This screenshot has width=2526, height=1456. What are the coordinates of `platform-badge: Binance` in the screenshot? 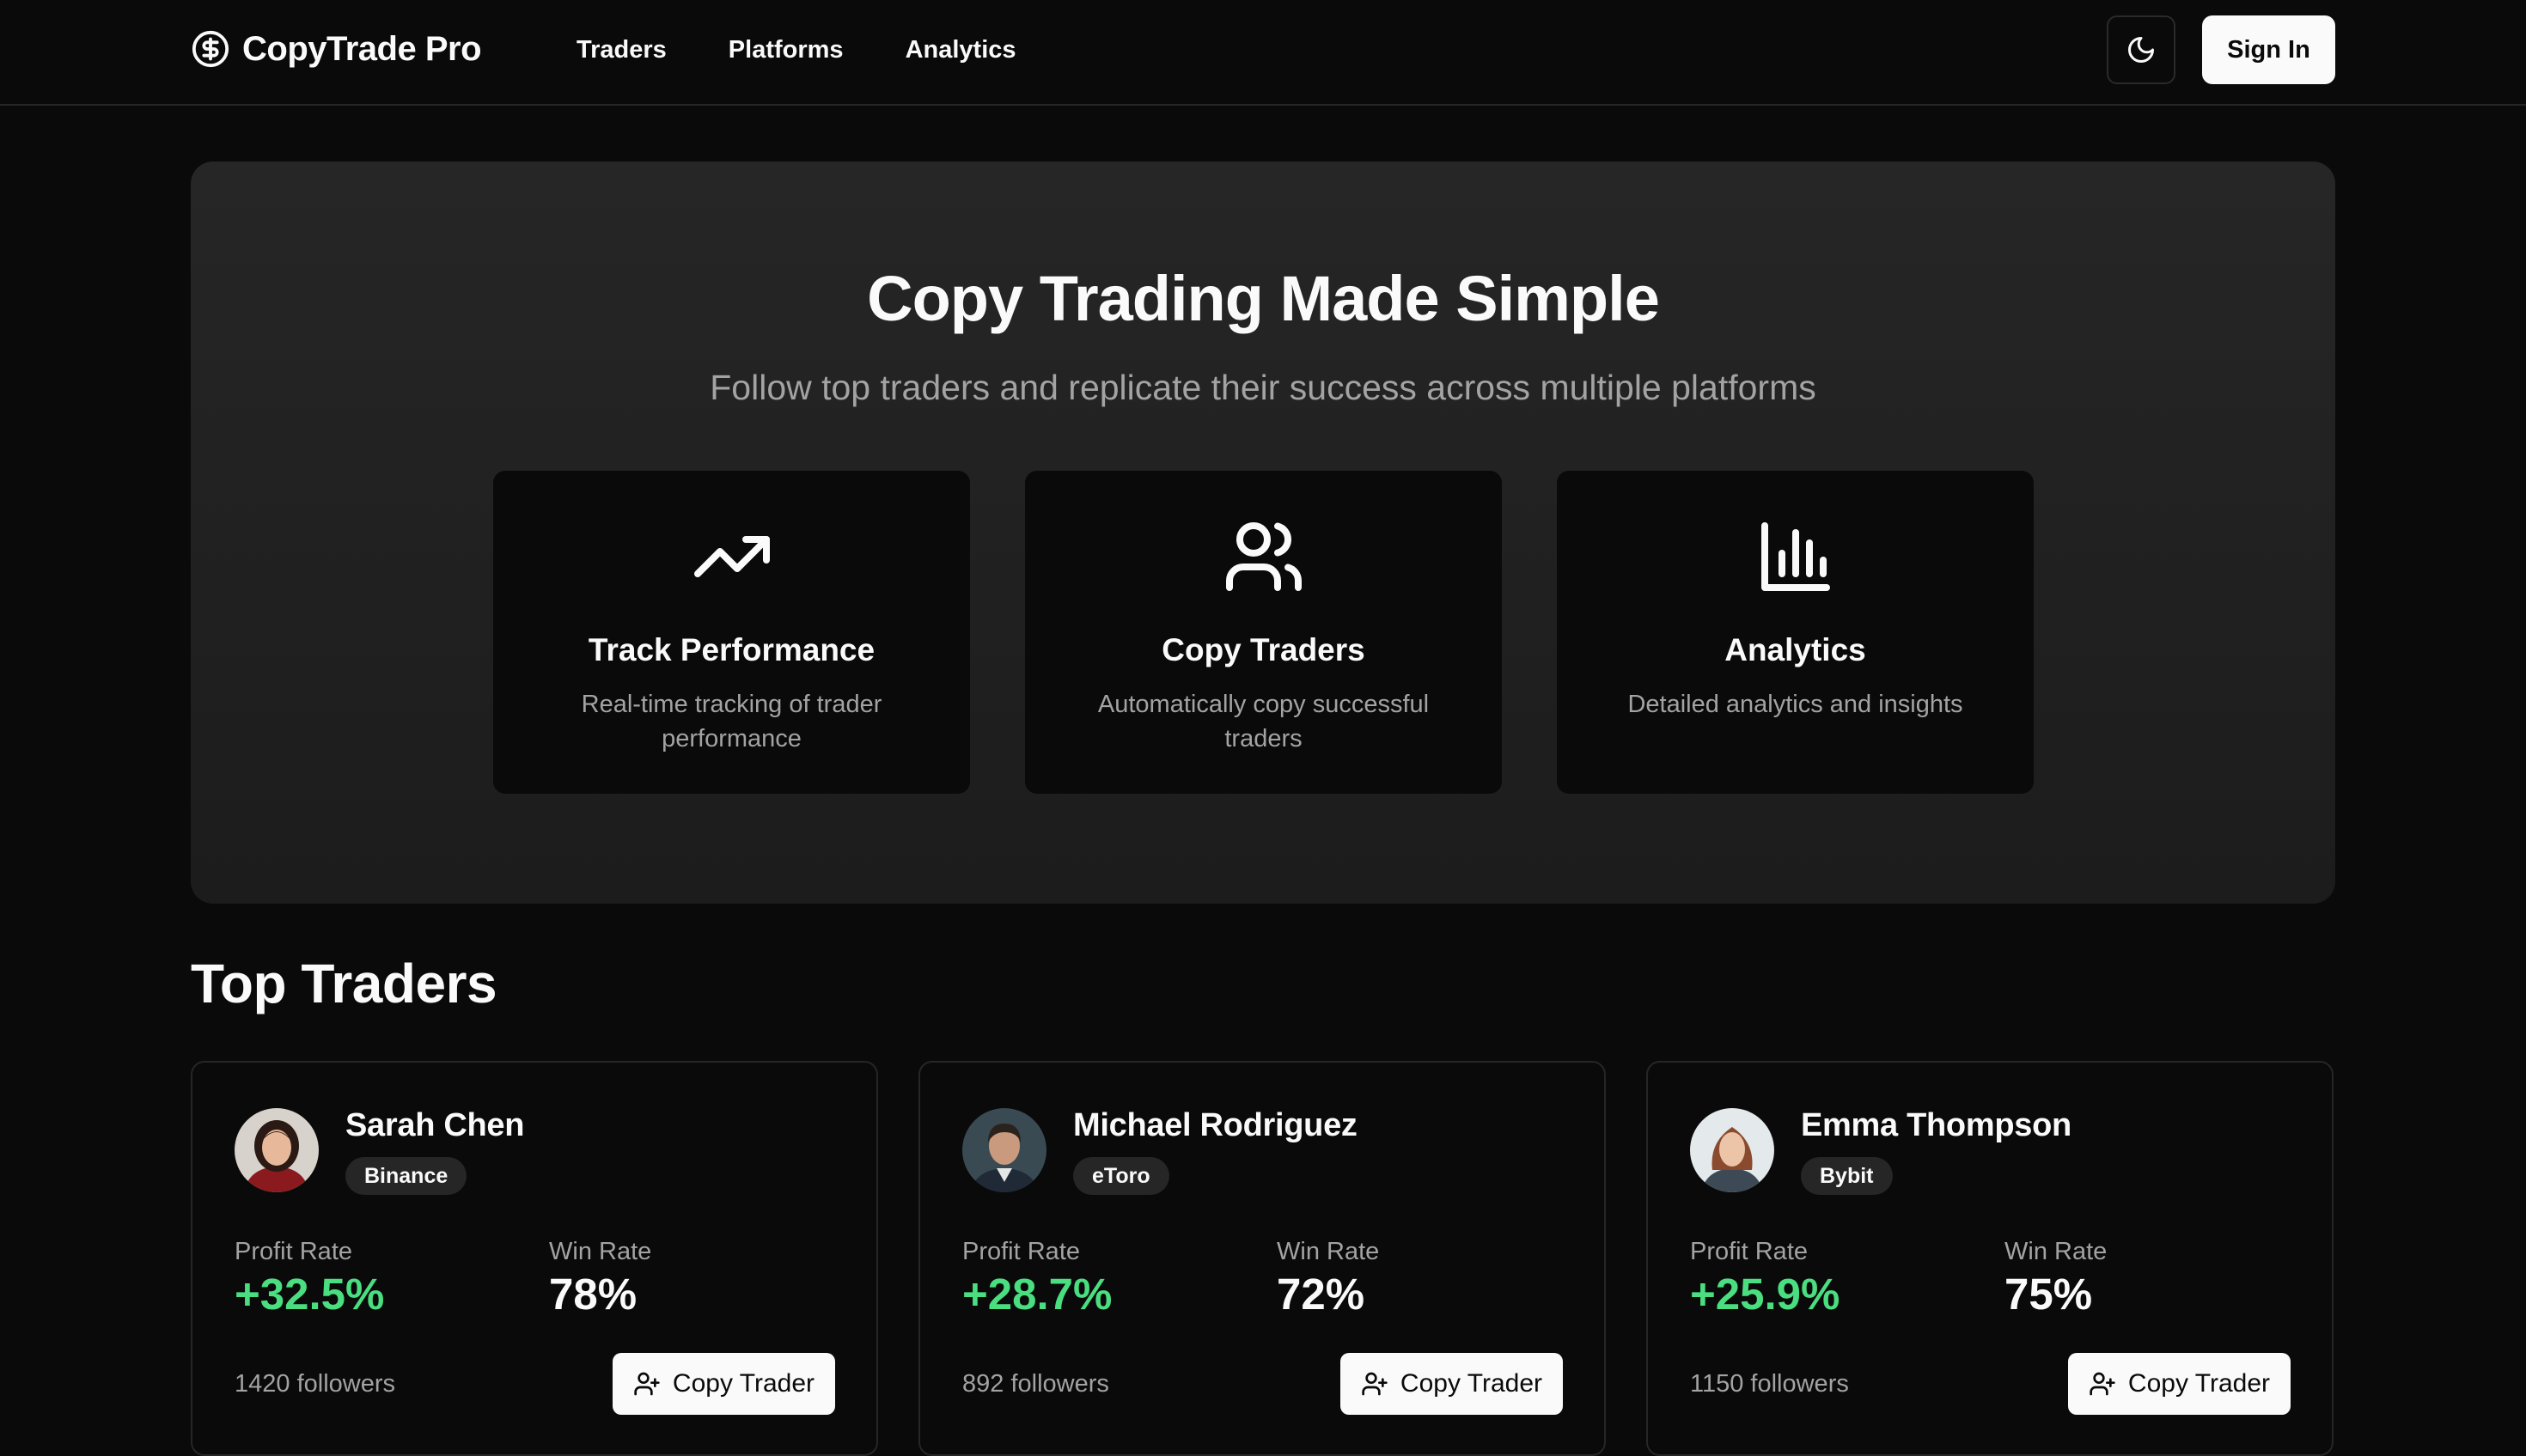 It's located at (406, 1176).